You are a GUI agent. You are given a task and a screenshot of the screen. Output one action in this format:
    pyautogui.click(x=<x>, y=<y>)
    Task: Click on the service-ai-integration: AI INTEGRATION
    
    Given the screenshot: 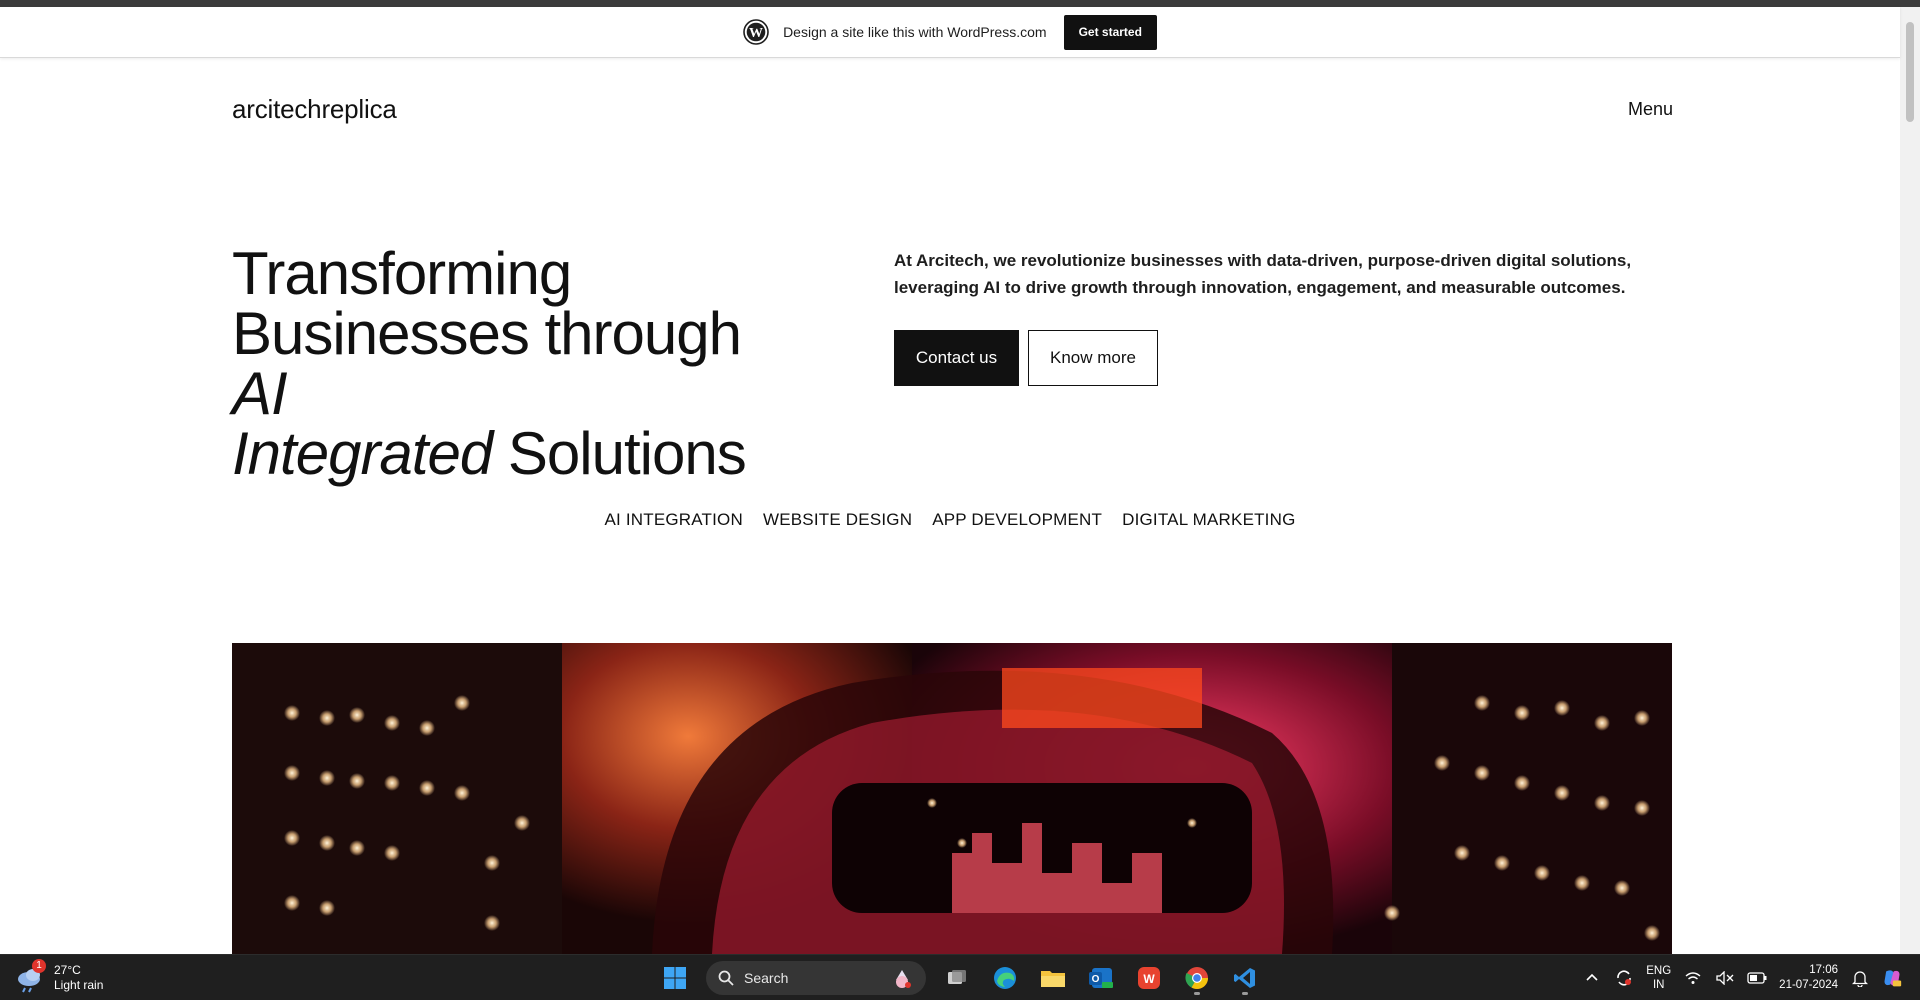 What is the action you would take?
    pyautogui.click(x=673, y=519)
    